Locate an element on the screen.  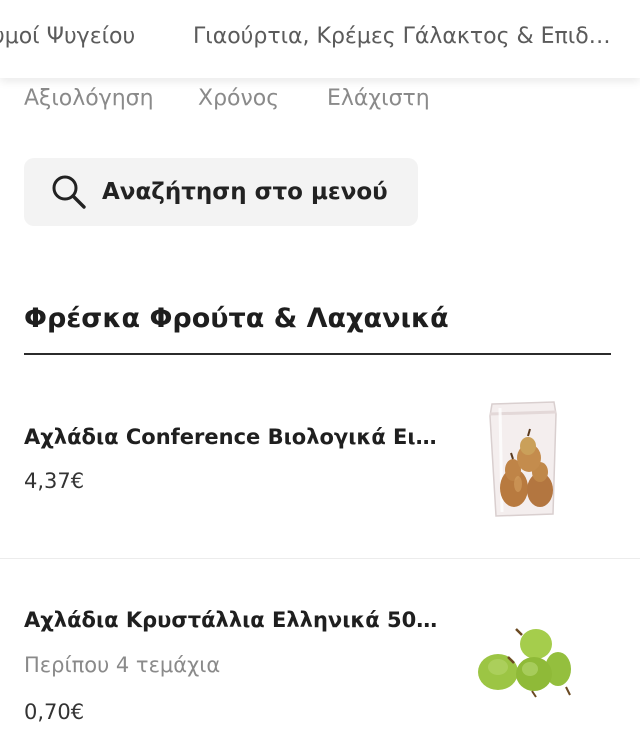
product-description: Περίπου 4 τεμάχια is located at coordinates (122, 665).